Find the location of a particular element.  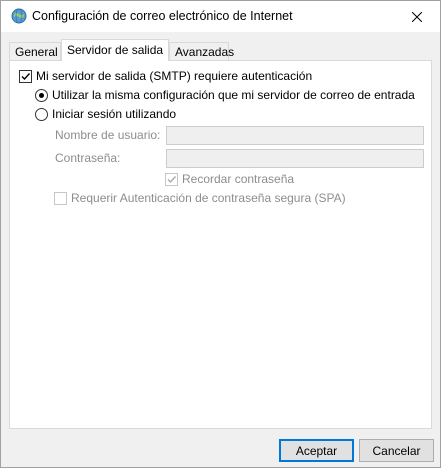

login-using-radio is located at coordinates (41, 114).